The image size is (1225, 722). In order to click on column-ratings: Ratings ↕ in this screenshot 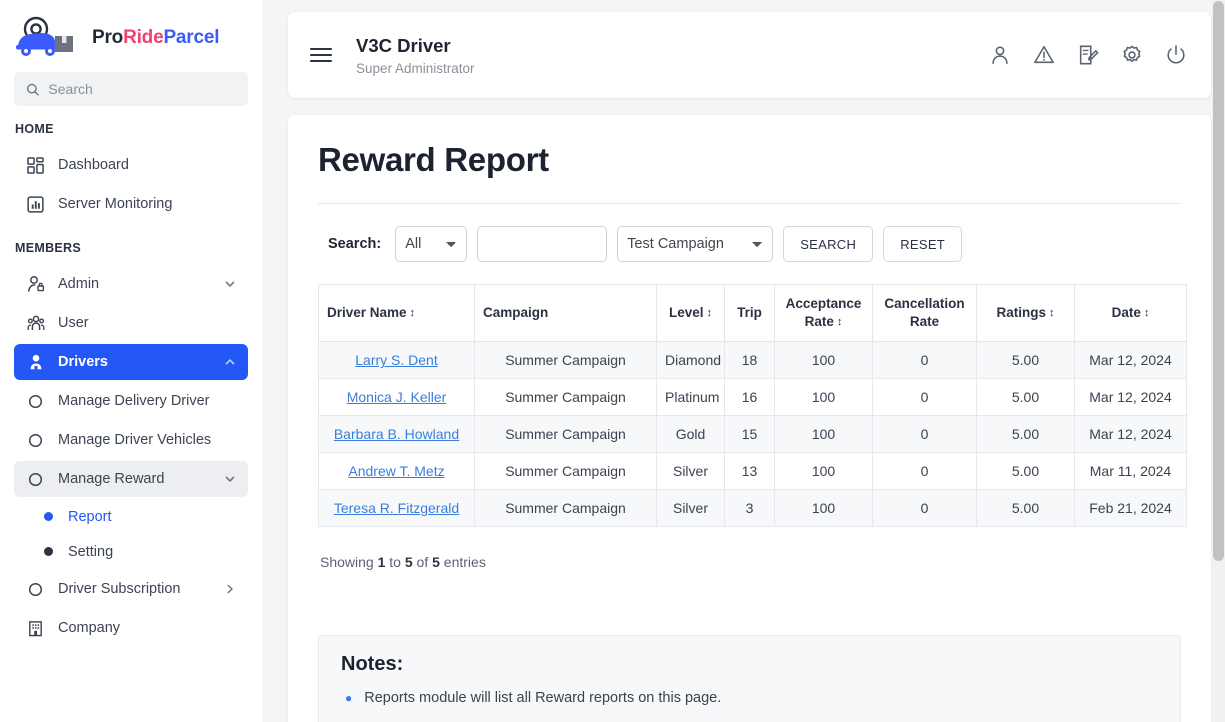, I will do `click(1025, 313)`.